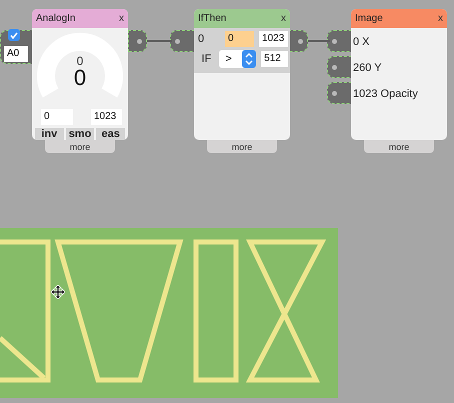  Describe the element at coordinates (80, 18) in the screenshot. I see `node-header: AnalogIn x` at that location.